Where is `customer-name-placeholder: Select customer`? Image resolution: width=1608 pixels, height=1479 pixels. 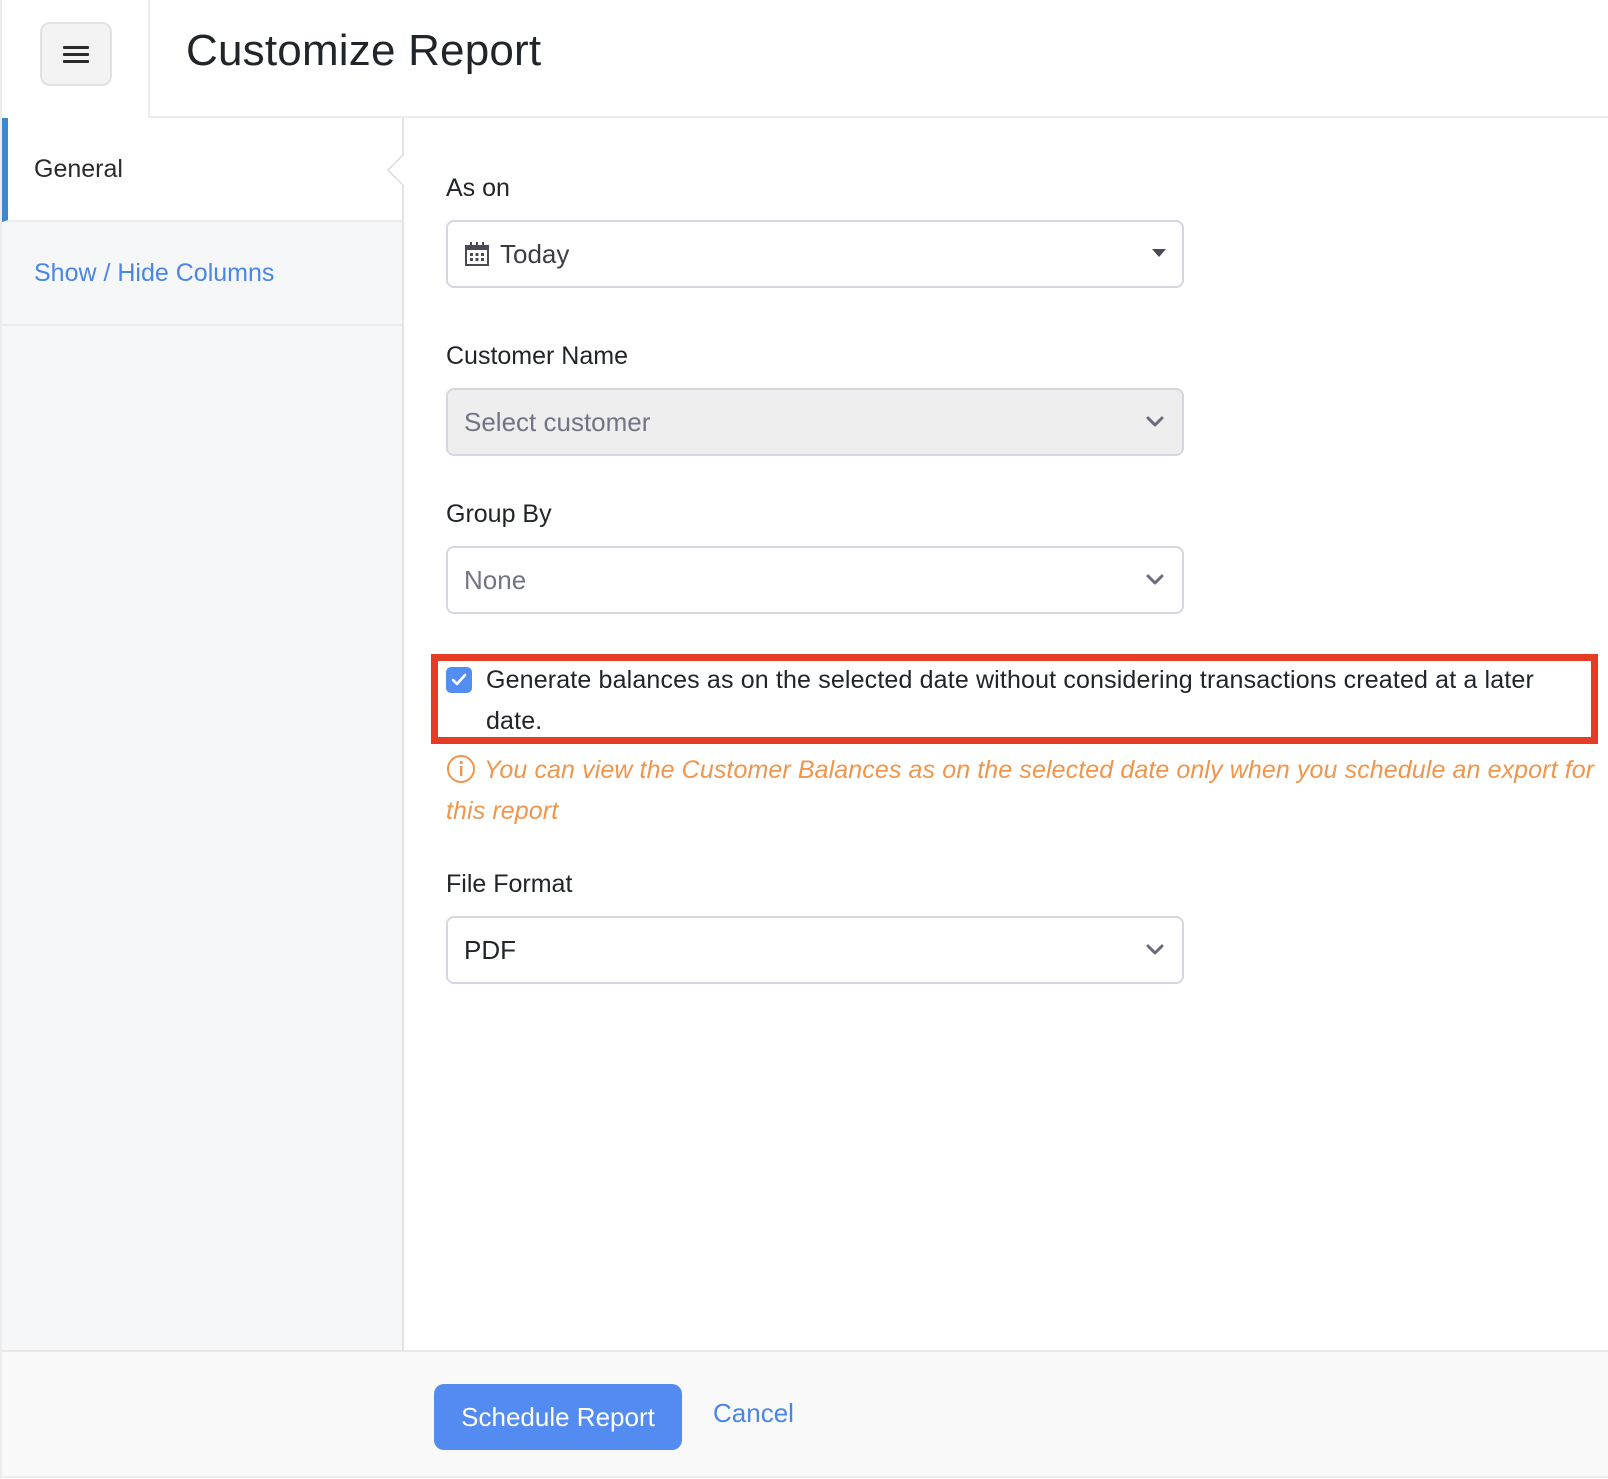 customer-name-placeholder: Select customer is located at coordinates (557, 421).